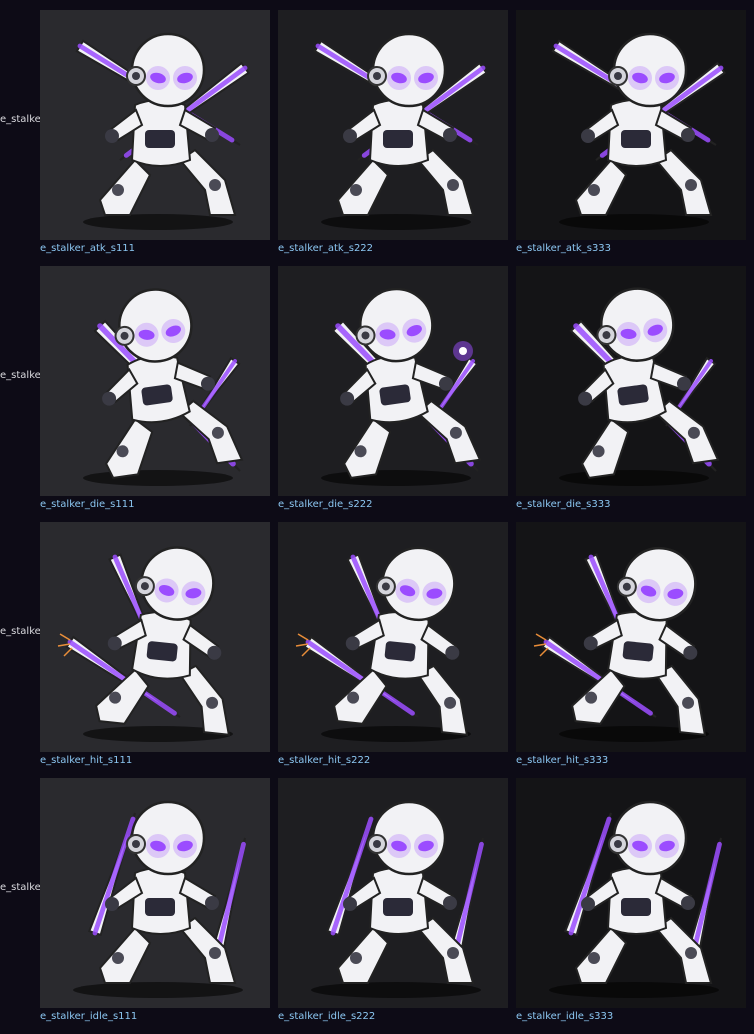 The height and width of the screenshot is (1034, 754). I want to click on sprite-caption: e_stalker_idle_s222, so click(327, 1016).